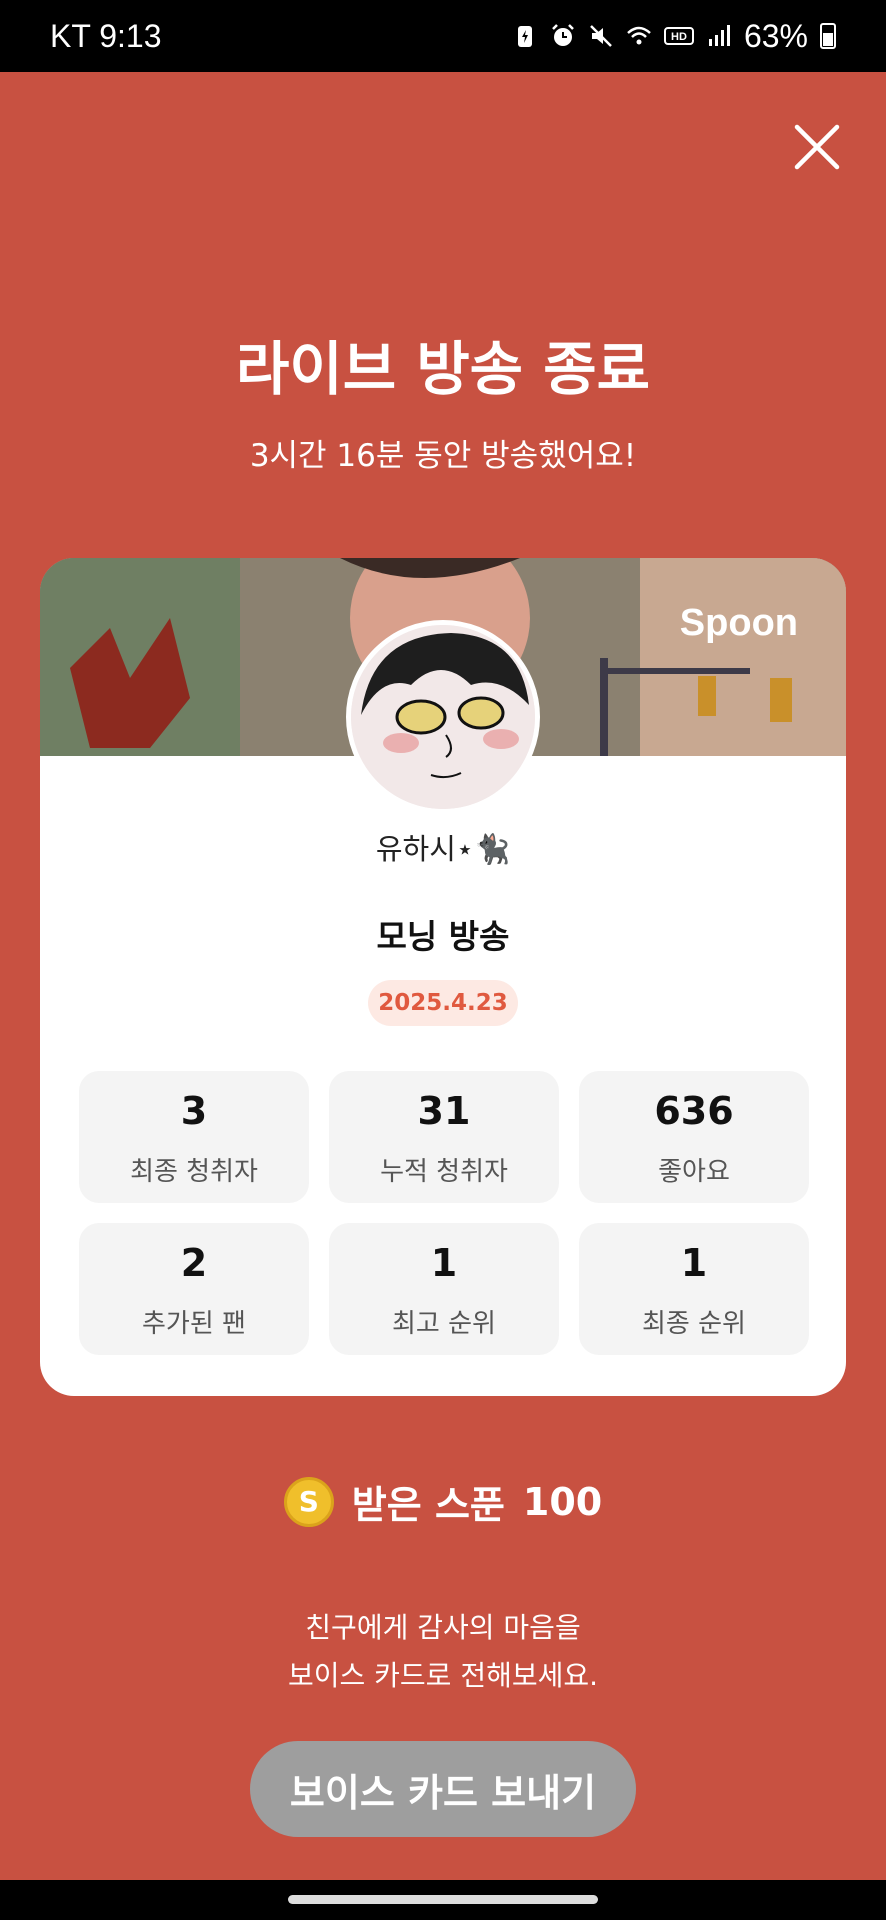 The width and height of the screenshot is (886, 1920). I want to click on stat-likes: 636 좋아요, so click(694, 1137).